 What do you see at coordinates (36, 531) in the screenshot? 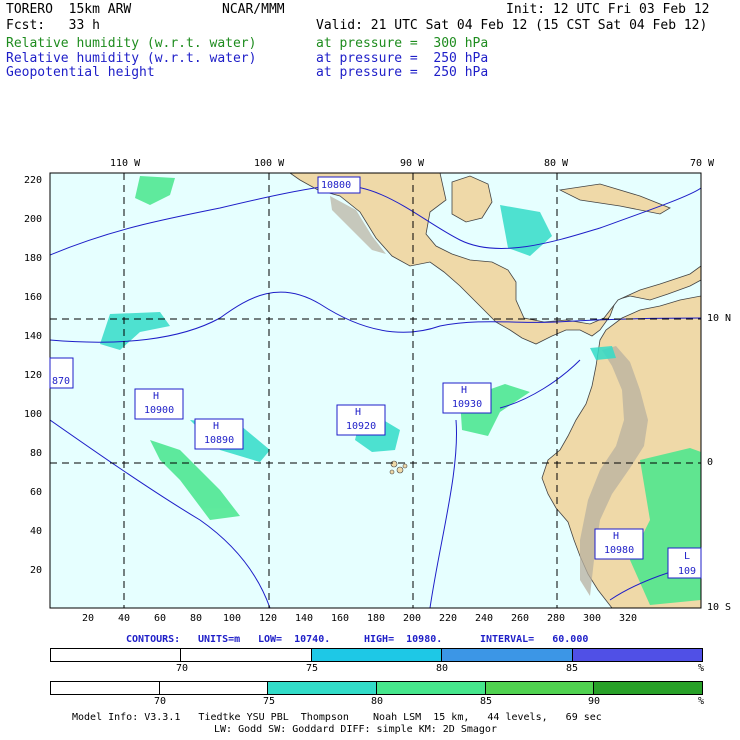
I see `left-tick: 40` at bounding box center [36, 531].